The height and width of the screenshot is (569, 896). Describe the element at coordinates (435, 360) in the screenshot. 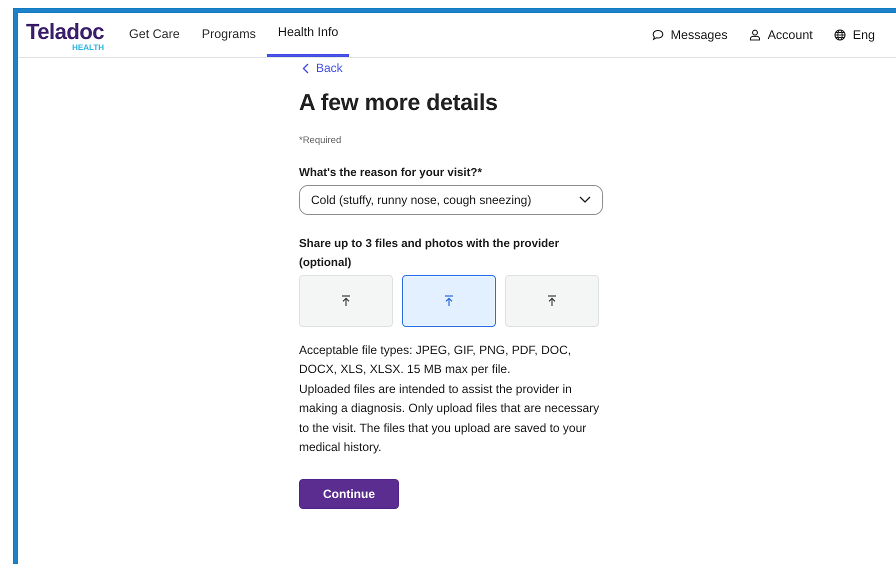

I see `help-text: Acceptable file types: JPEG, GIF, PNG, PDF, DOC, DOCX, XLS, XLSX. 15 MB max per file.` at that location.